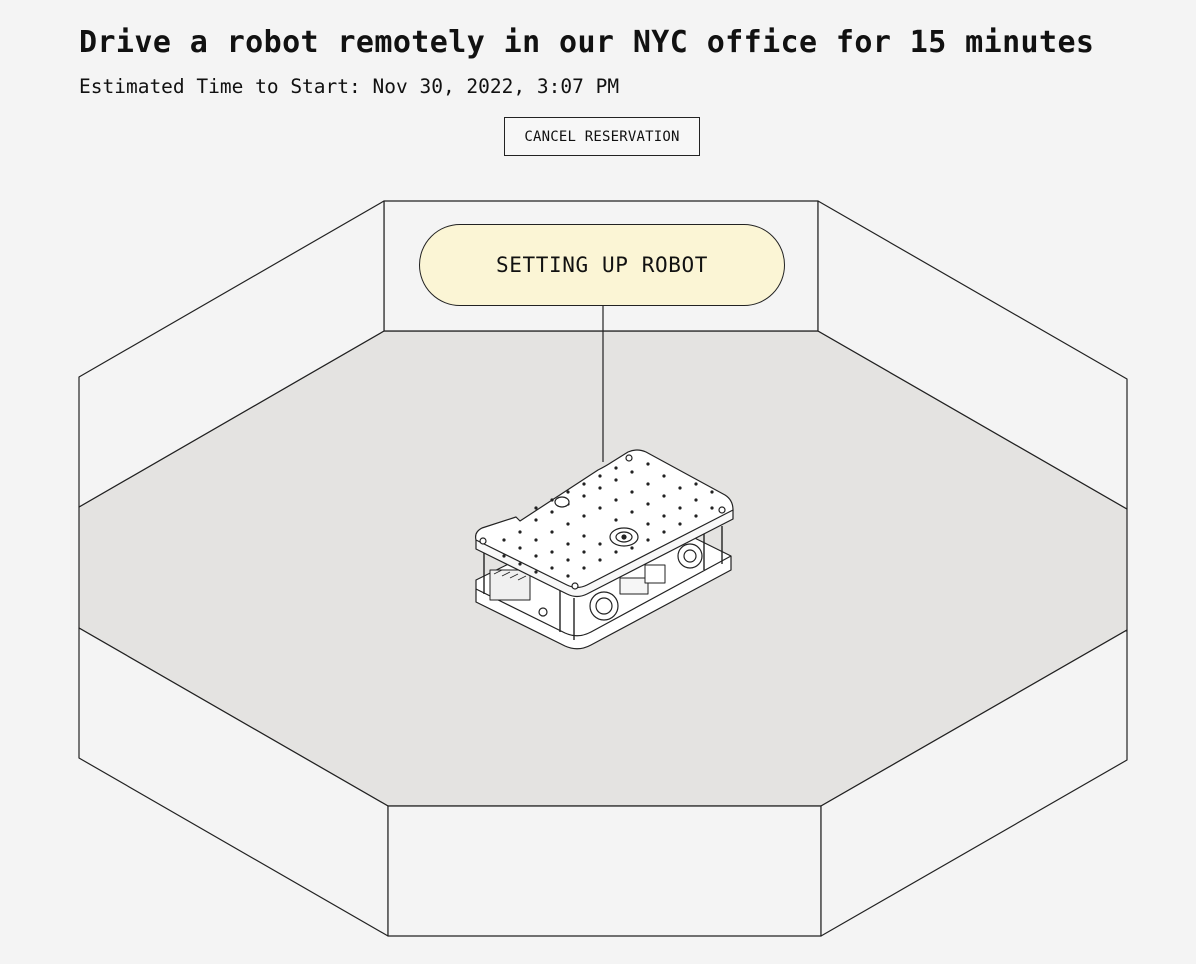  I want to click on robot-status-pill: SETTING UP ROBOT, so click(602, 265).